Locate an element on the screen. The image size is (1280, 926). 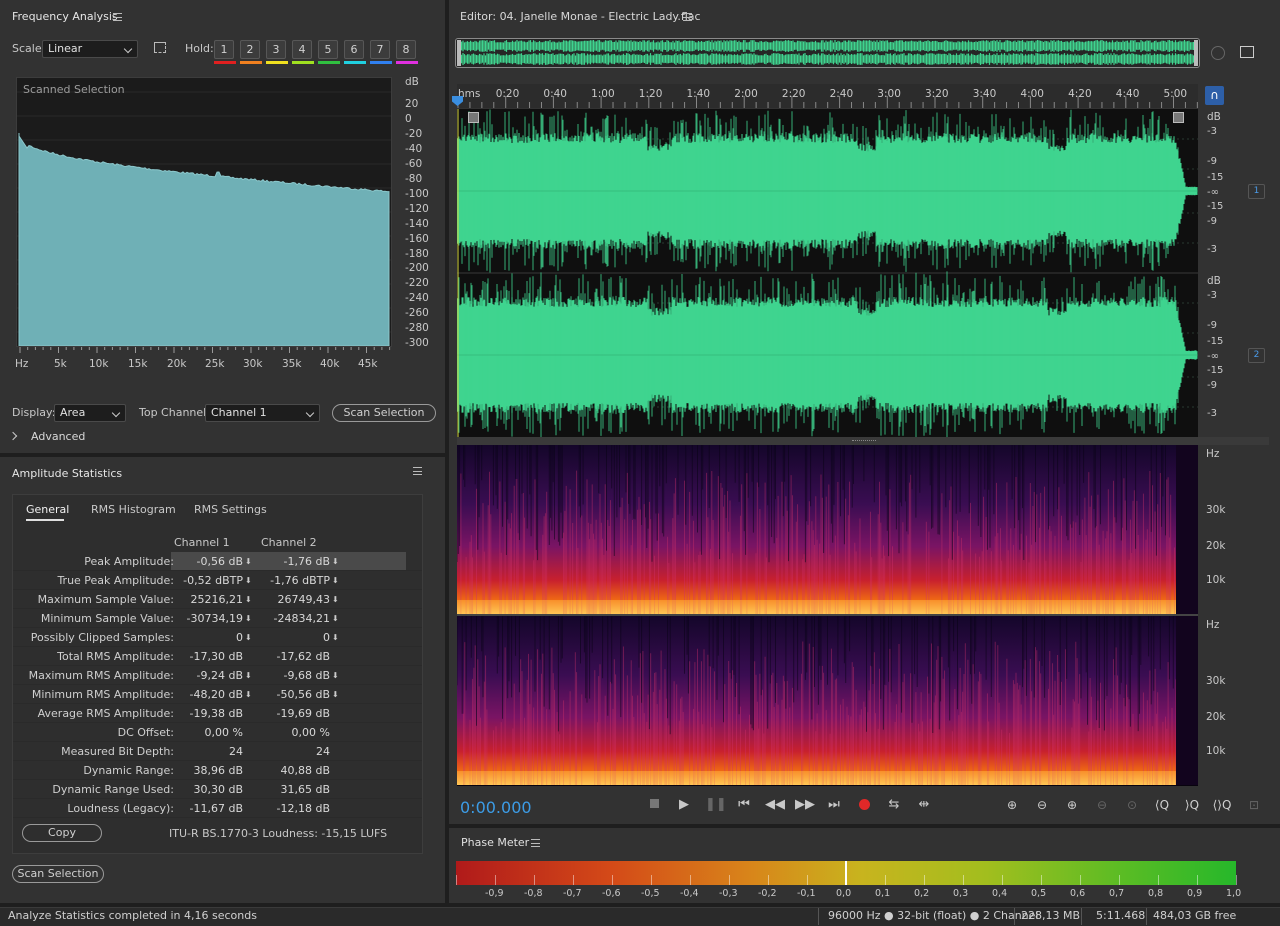
overview-navigator is located at coordinates (827, 53).